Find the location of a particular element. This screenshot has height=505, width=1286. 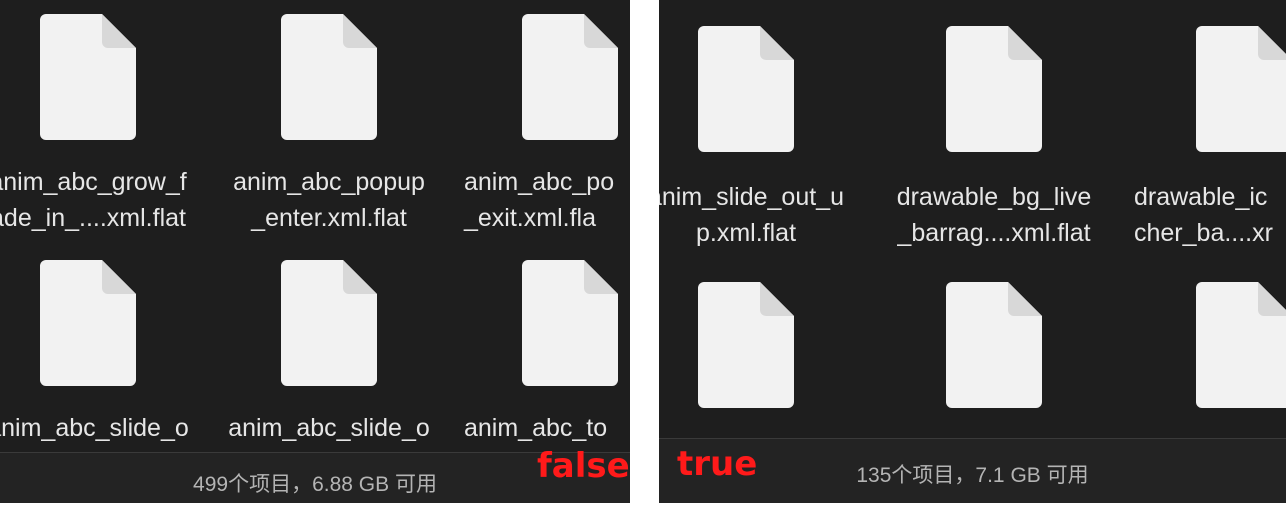

file-item: anim_abc_to is located at coordinates (545, 355).